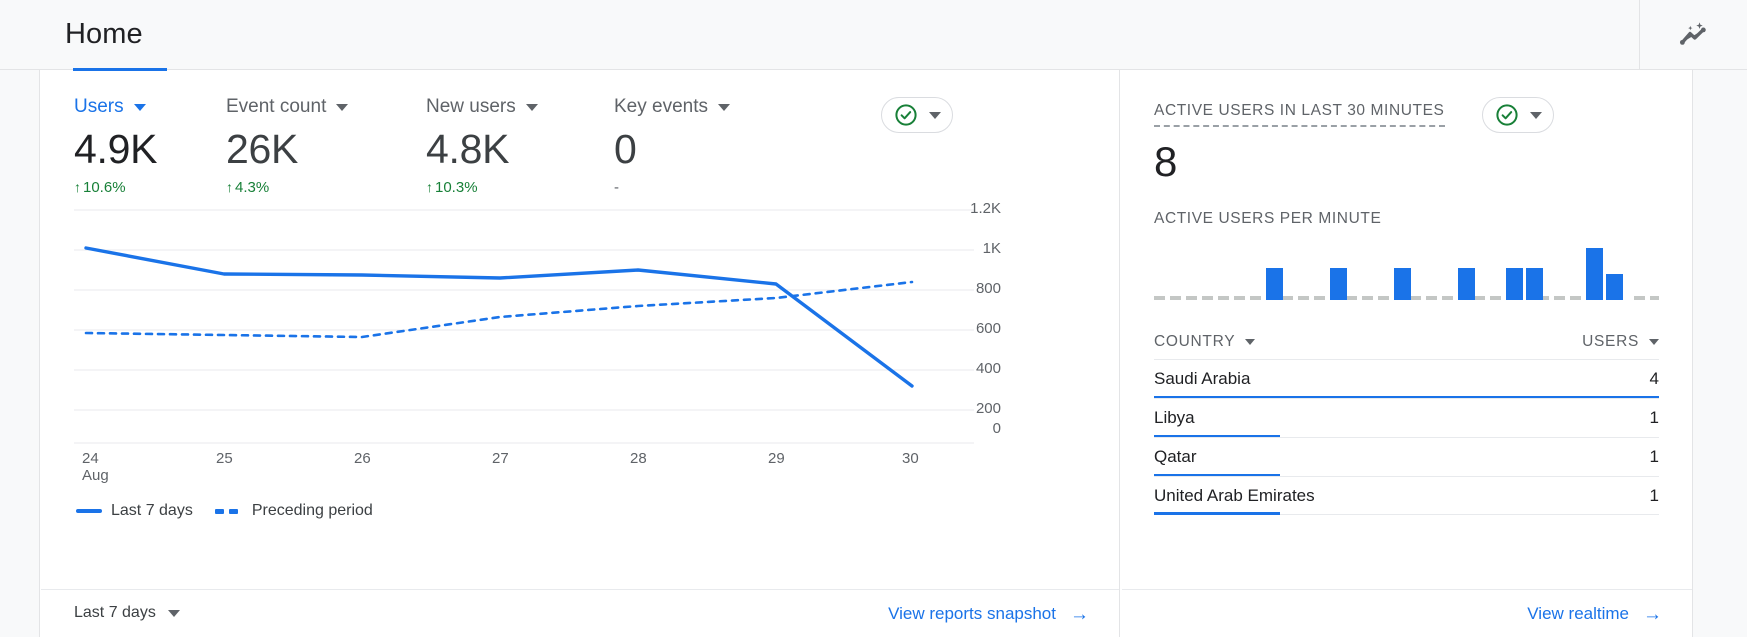  I want to click on metric-new-users-label: New users, so click(471, 106).